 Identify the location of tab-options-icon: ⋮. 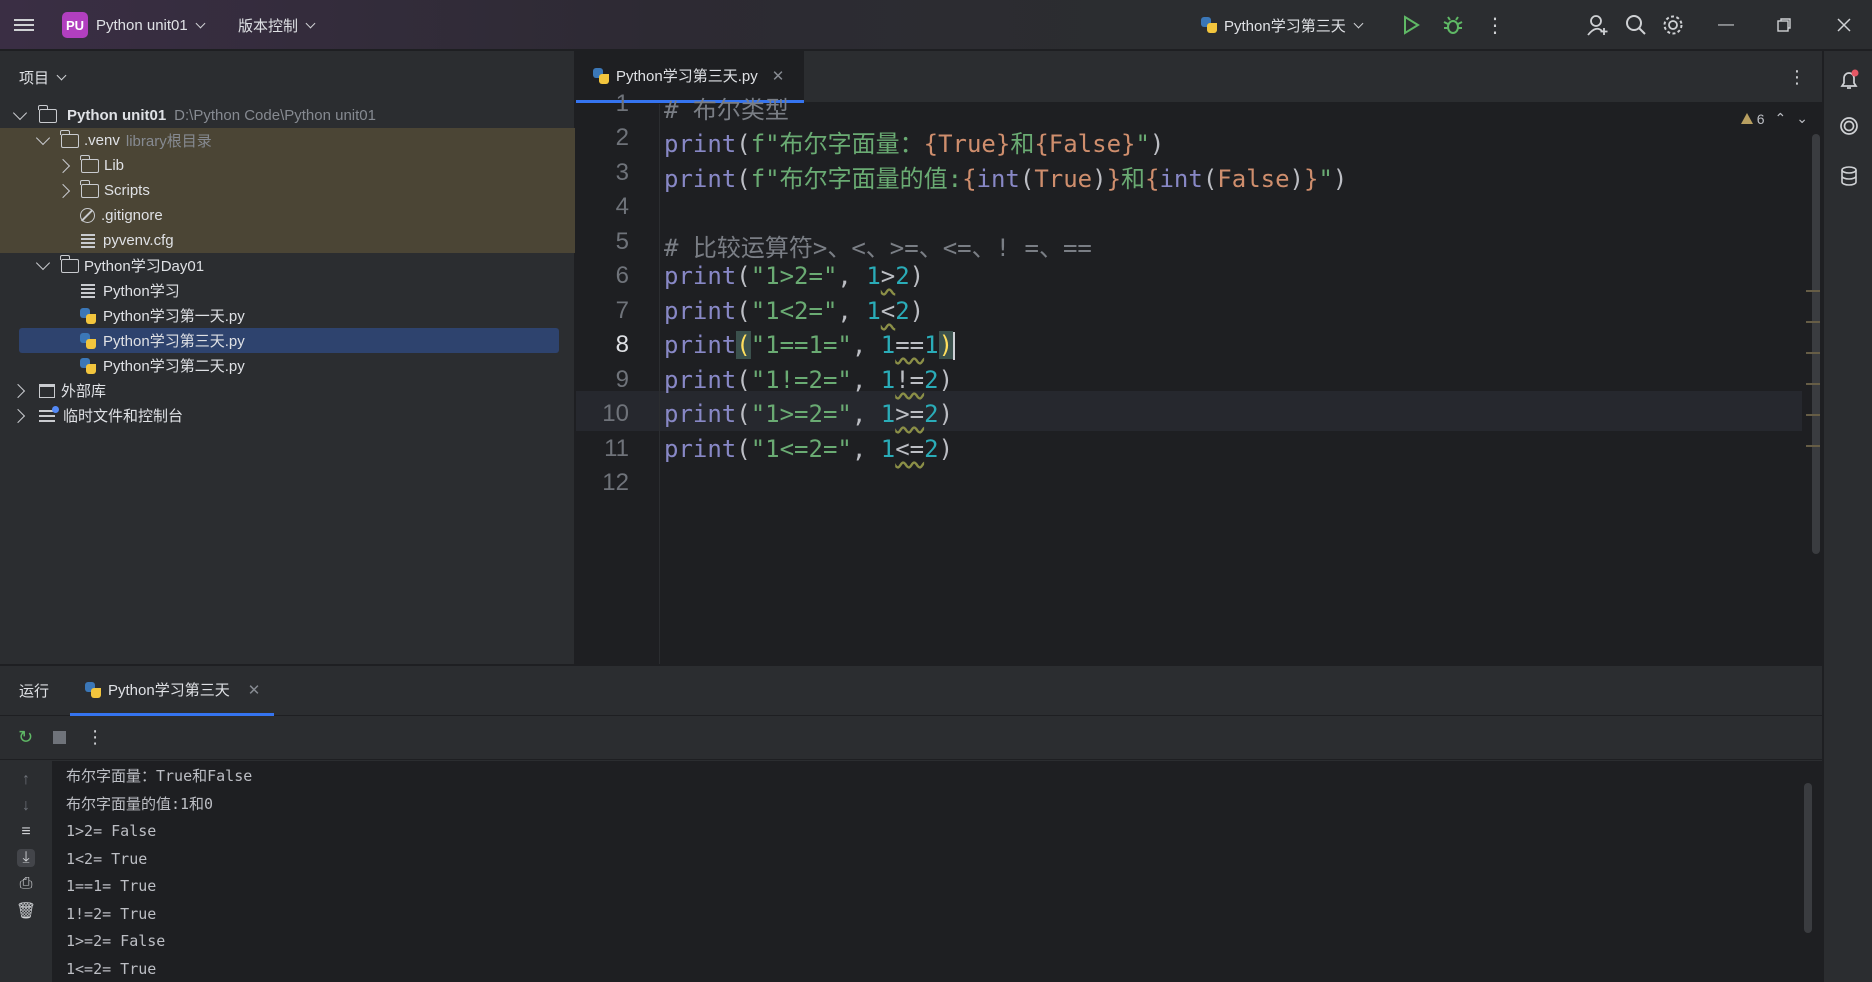
(1797, 77).